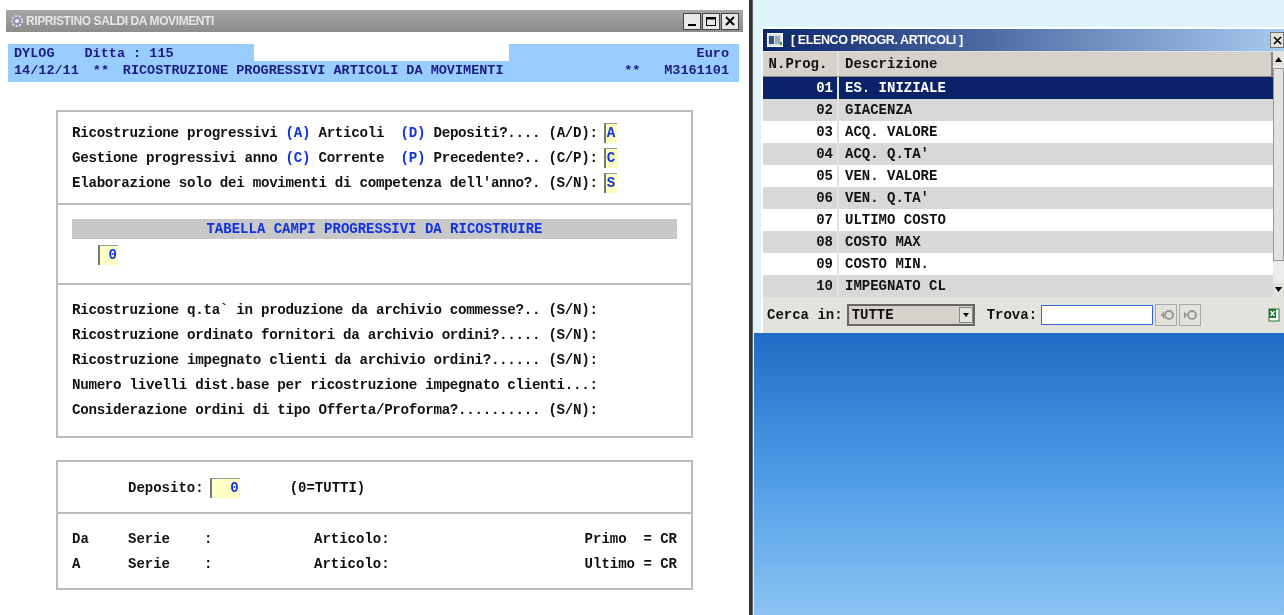 Image resolution: width=1284 pixels, height=615 pixels. Describe the element at coordinates (696, 70) in the screenshot. I see `program-code: M3161101` at that location.